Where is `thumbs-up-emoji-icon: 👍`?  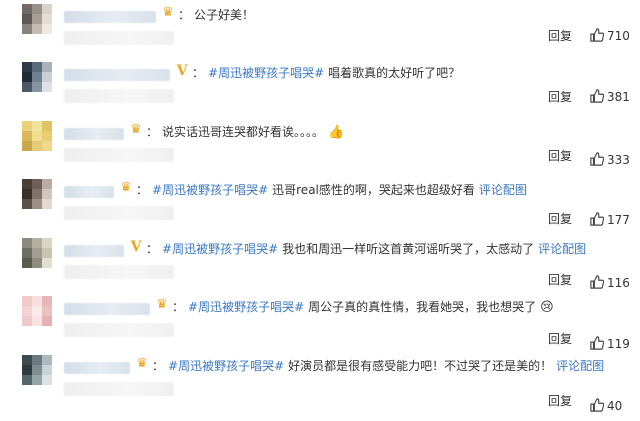 thumbs-up-emoji-icon: 👍 is located at coordinates (336, 132).